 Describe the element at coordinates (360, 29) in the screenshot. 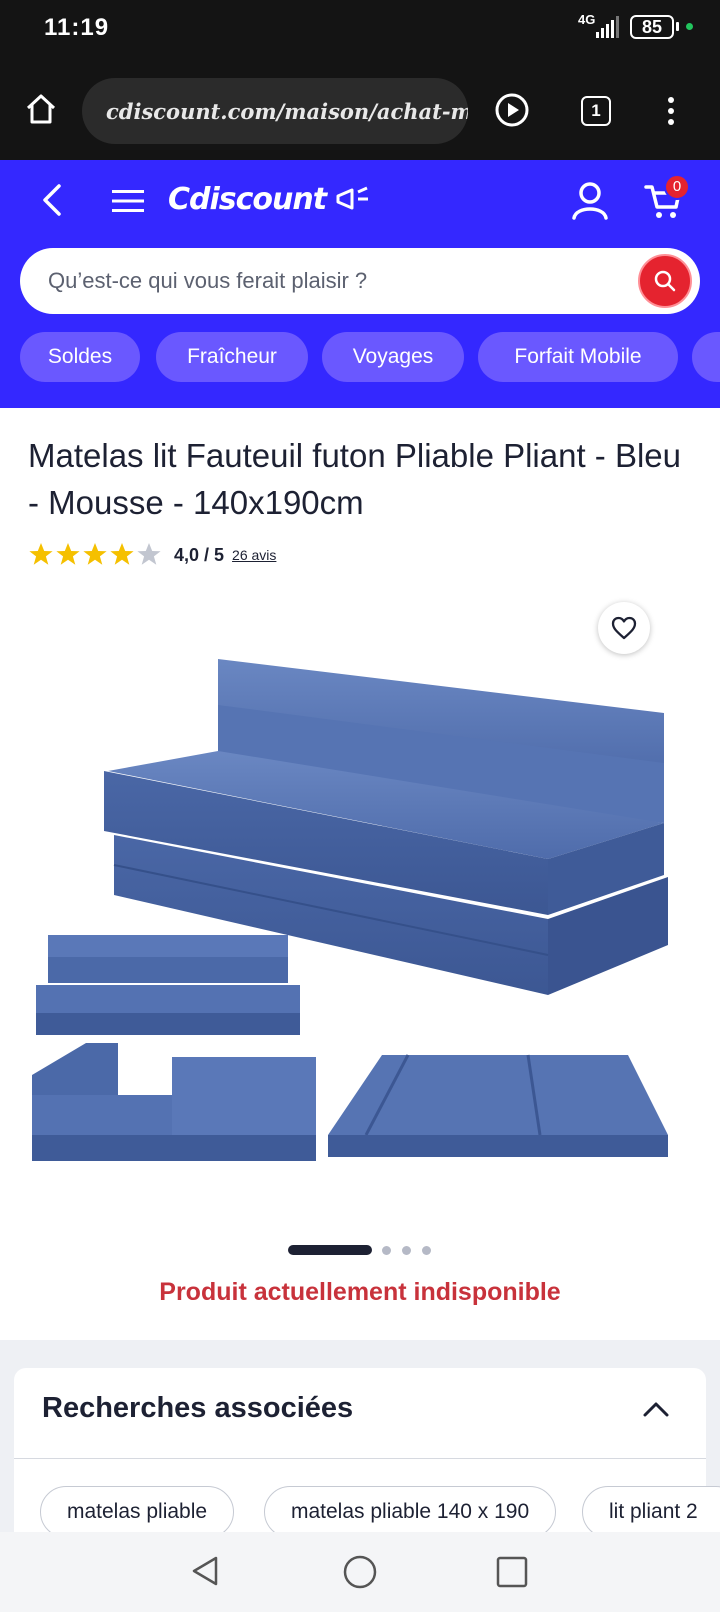

I see `status-bar: 11:19 4G 85` at that location.